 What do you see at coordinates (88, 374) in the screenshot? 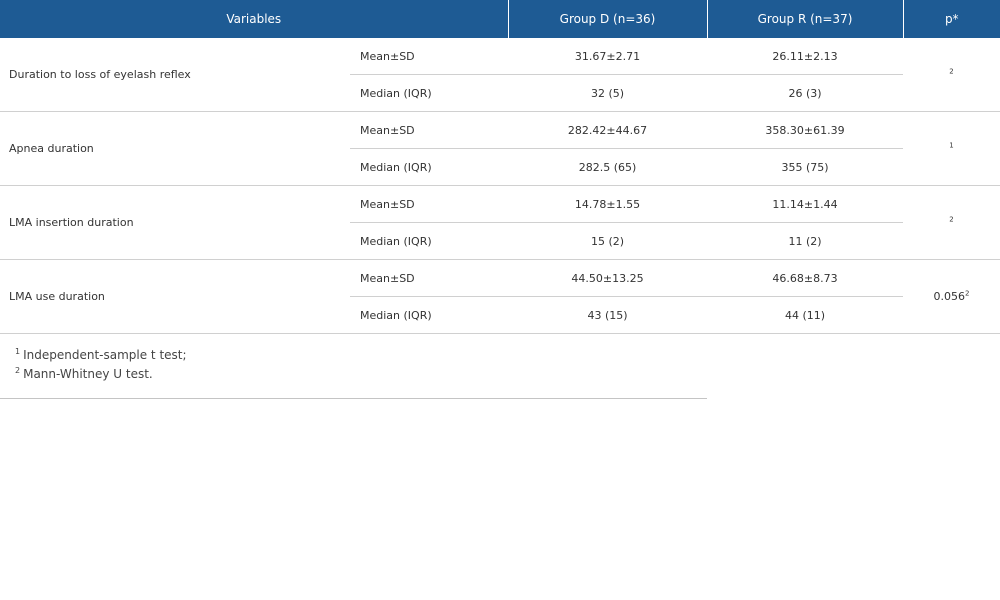
I see `footnote-2-text: Mann-Whitney U test.` at bounding box center [88, 374].